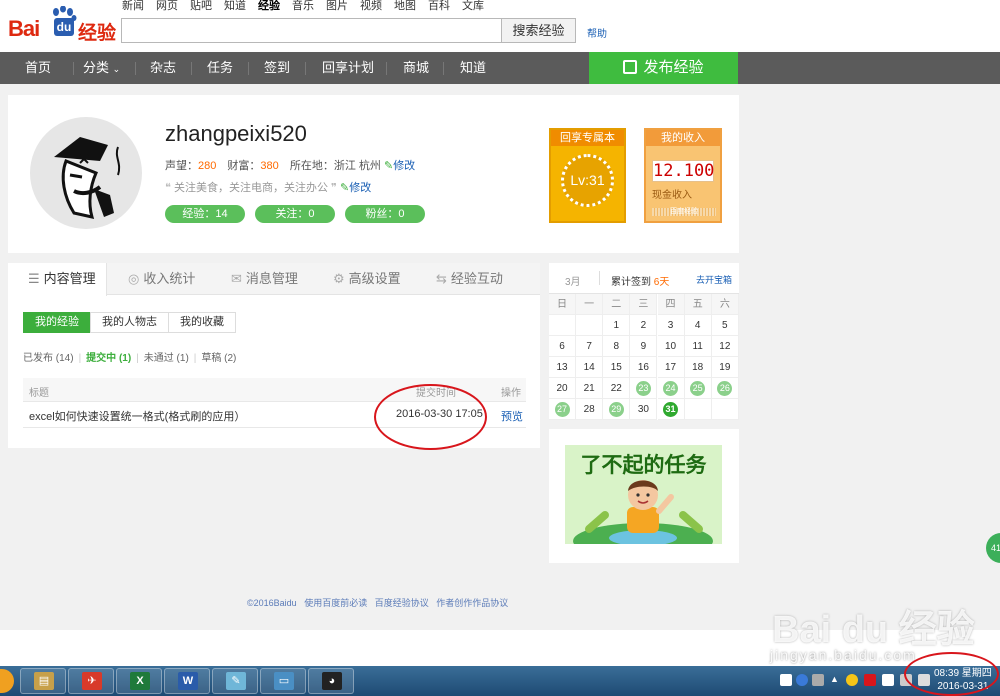  Describe the element at coordinates (416, 68) in the screenshot. I see `nav-mall: 商城` at that location.